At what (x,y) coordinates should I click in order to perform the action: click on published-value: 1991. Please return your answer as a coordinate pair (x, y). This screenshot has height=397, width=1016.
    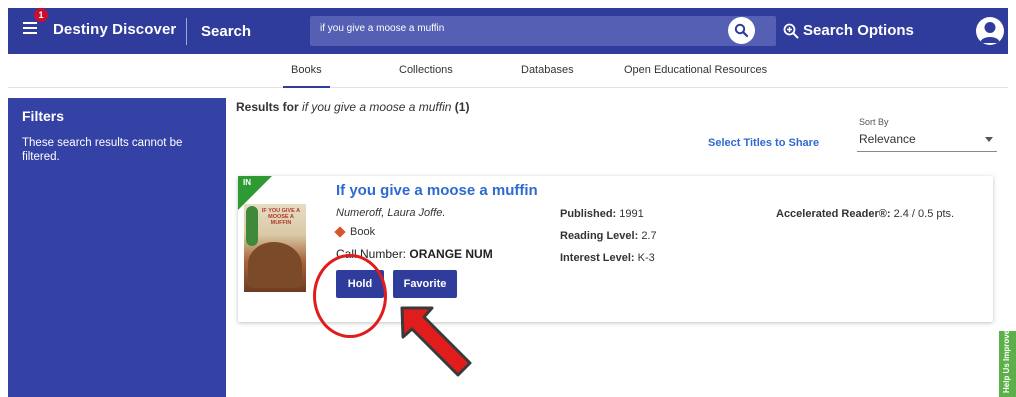
    Looking at the image, I should click on (631, 214).